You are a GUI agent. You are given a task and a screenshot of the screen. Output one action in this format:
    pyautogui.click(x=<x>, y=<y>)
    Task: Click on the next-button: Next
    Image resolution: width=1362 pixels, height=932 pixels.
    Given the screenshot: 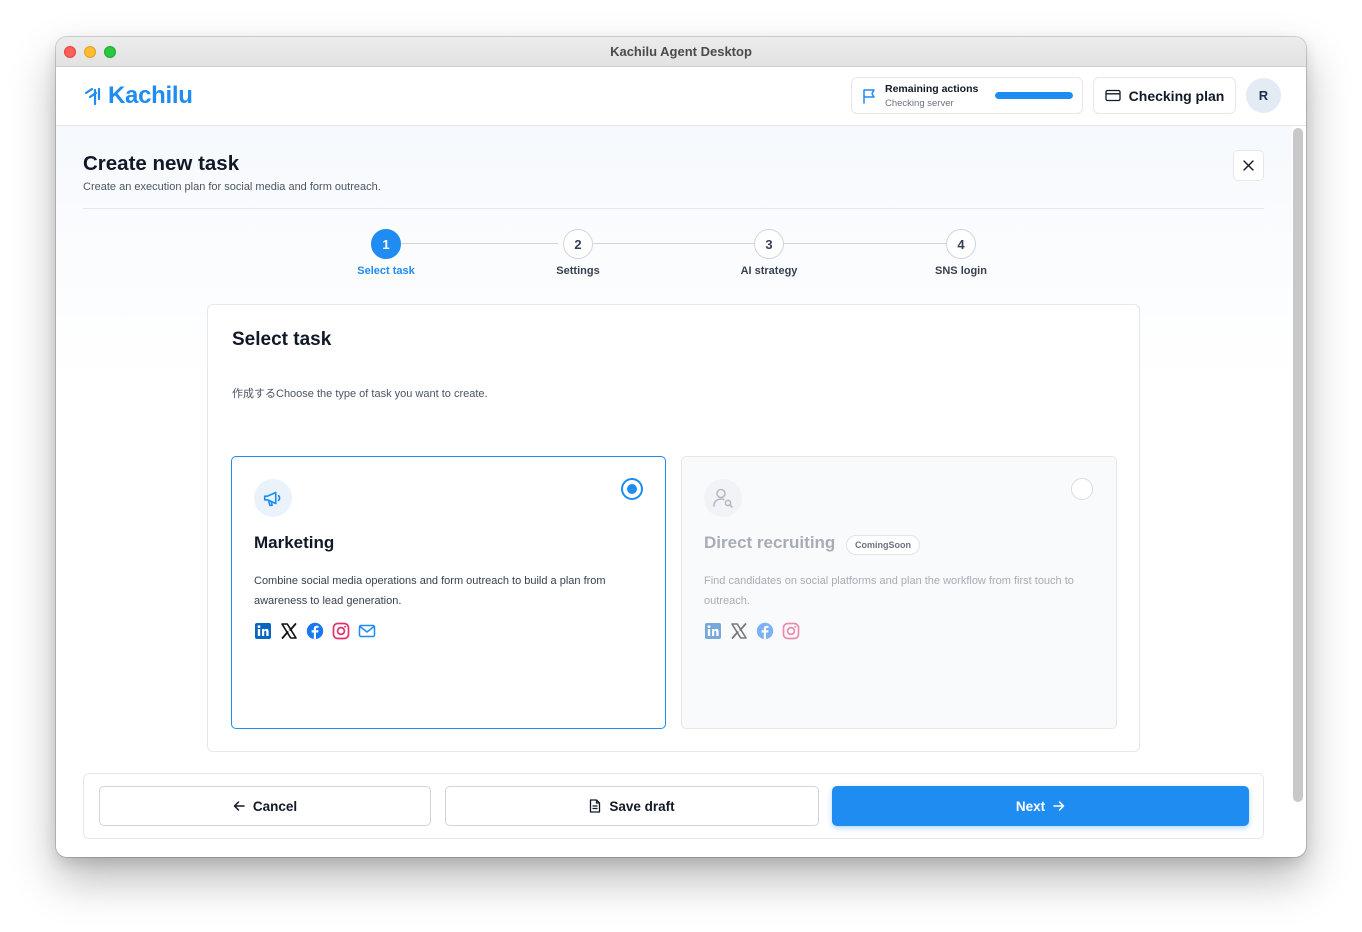 What is the action you would take?
    pyautogui.click(x=1040, y=806)
    